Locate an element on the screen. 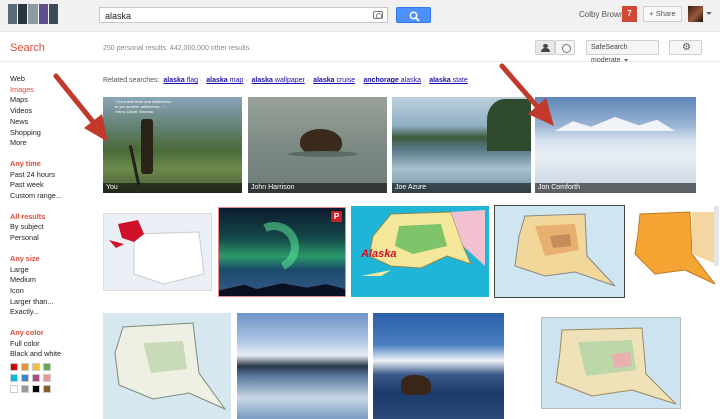 This screenshot has height=419, width=720. related-link: alaska cruise is located at coordinates (334, 80).